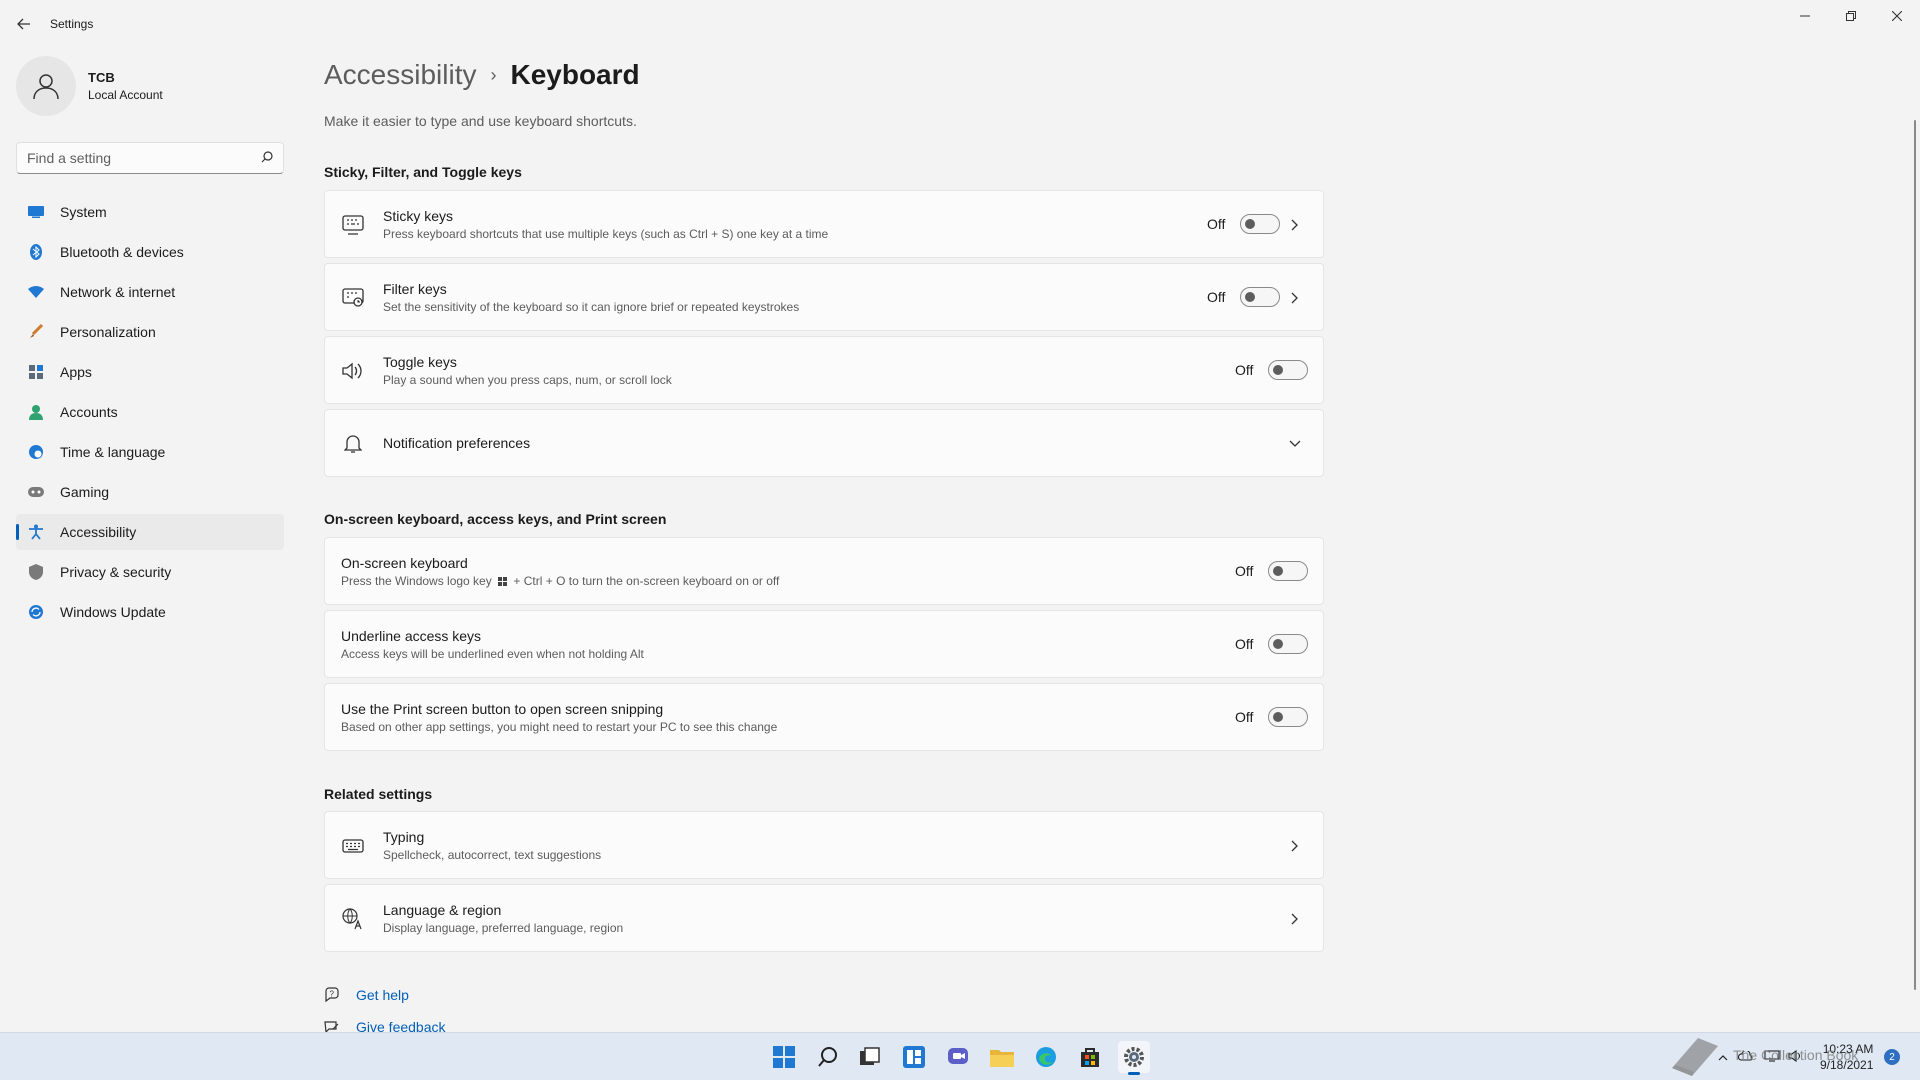  I want to click on edge-button, so click(1046, 1057).